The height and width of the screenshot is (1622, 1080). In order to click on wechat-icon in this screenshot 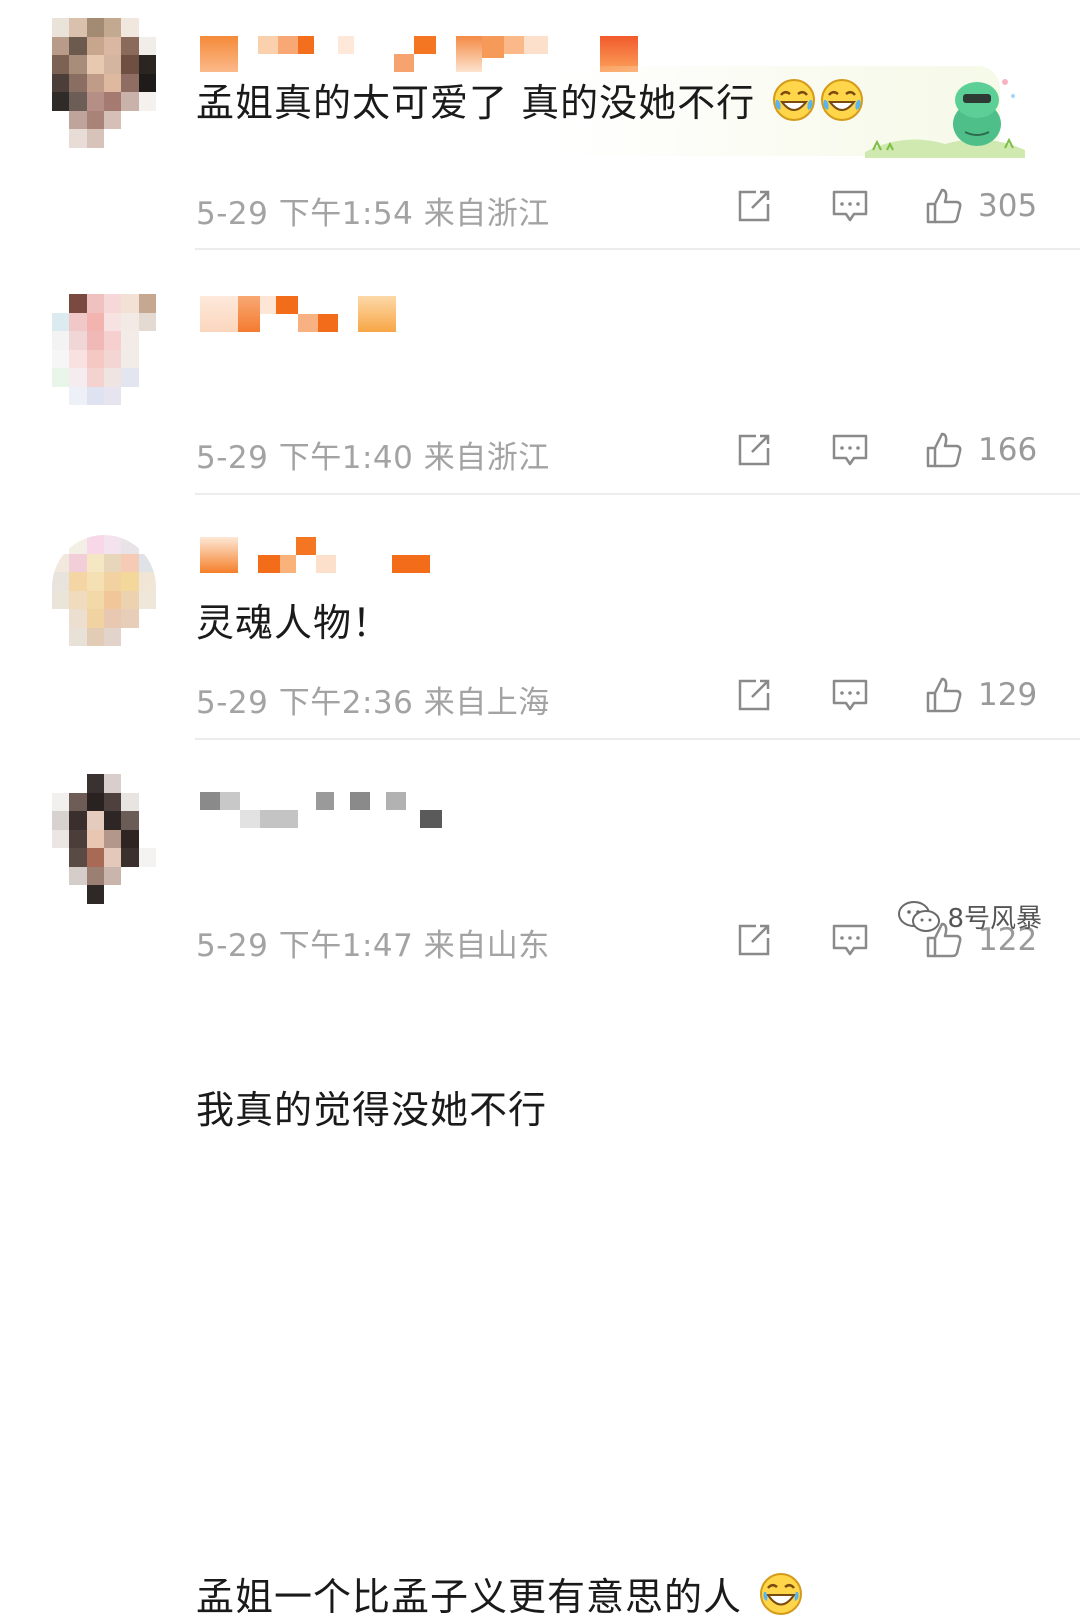, I will do `click(919, 916)`.